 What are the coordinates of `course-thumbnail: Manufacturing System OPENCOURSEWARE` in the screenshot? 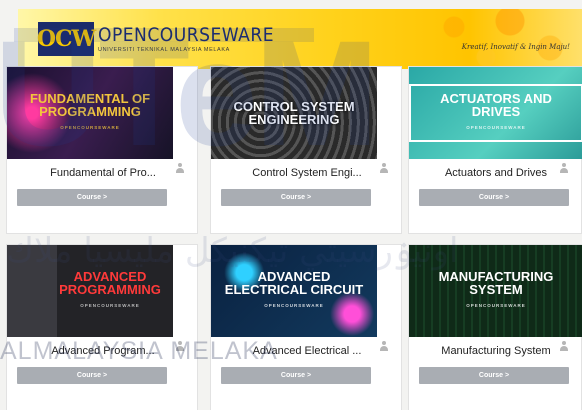 It's located at (495, 291).